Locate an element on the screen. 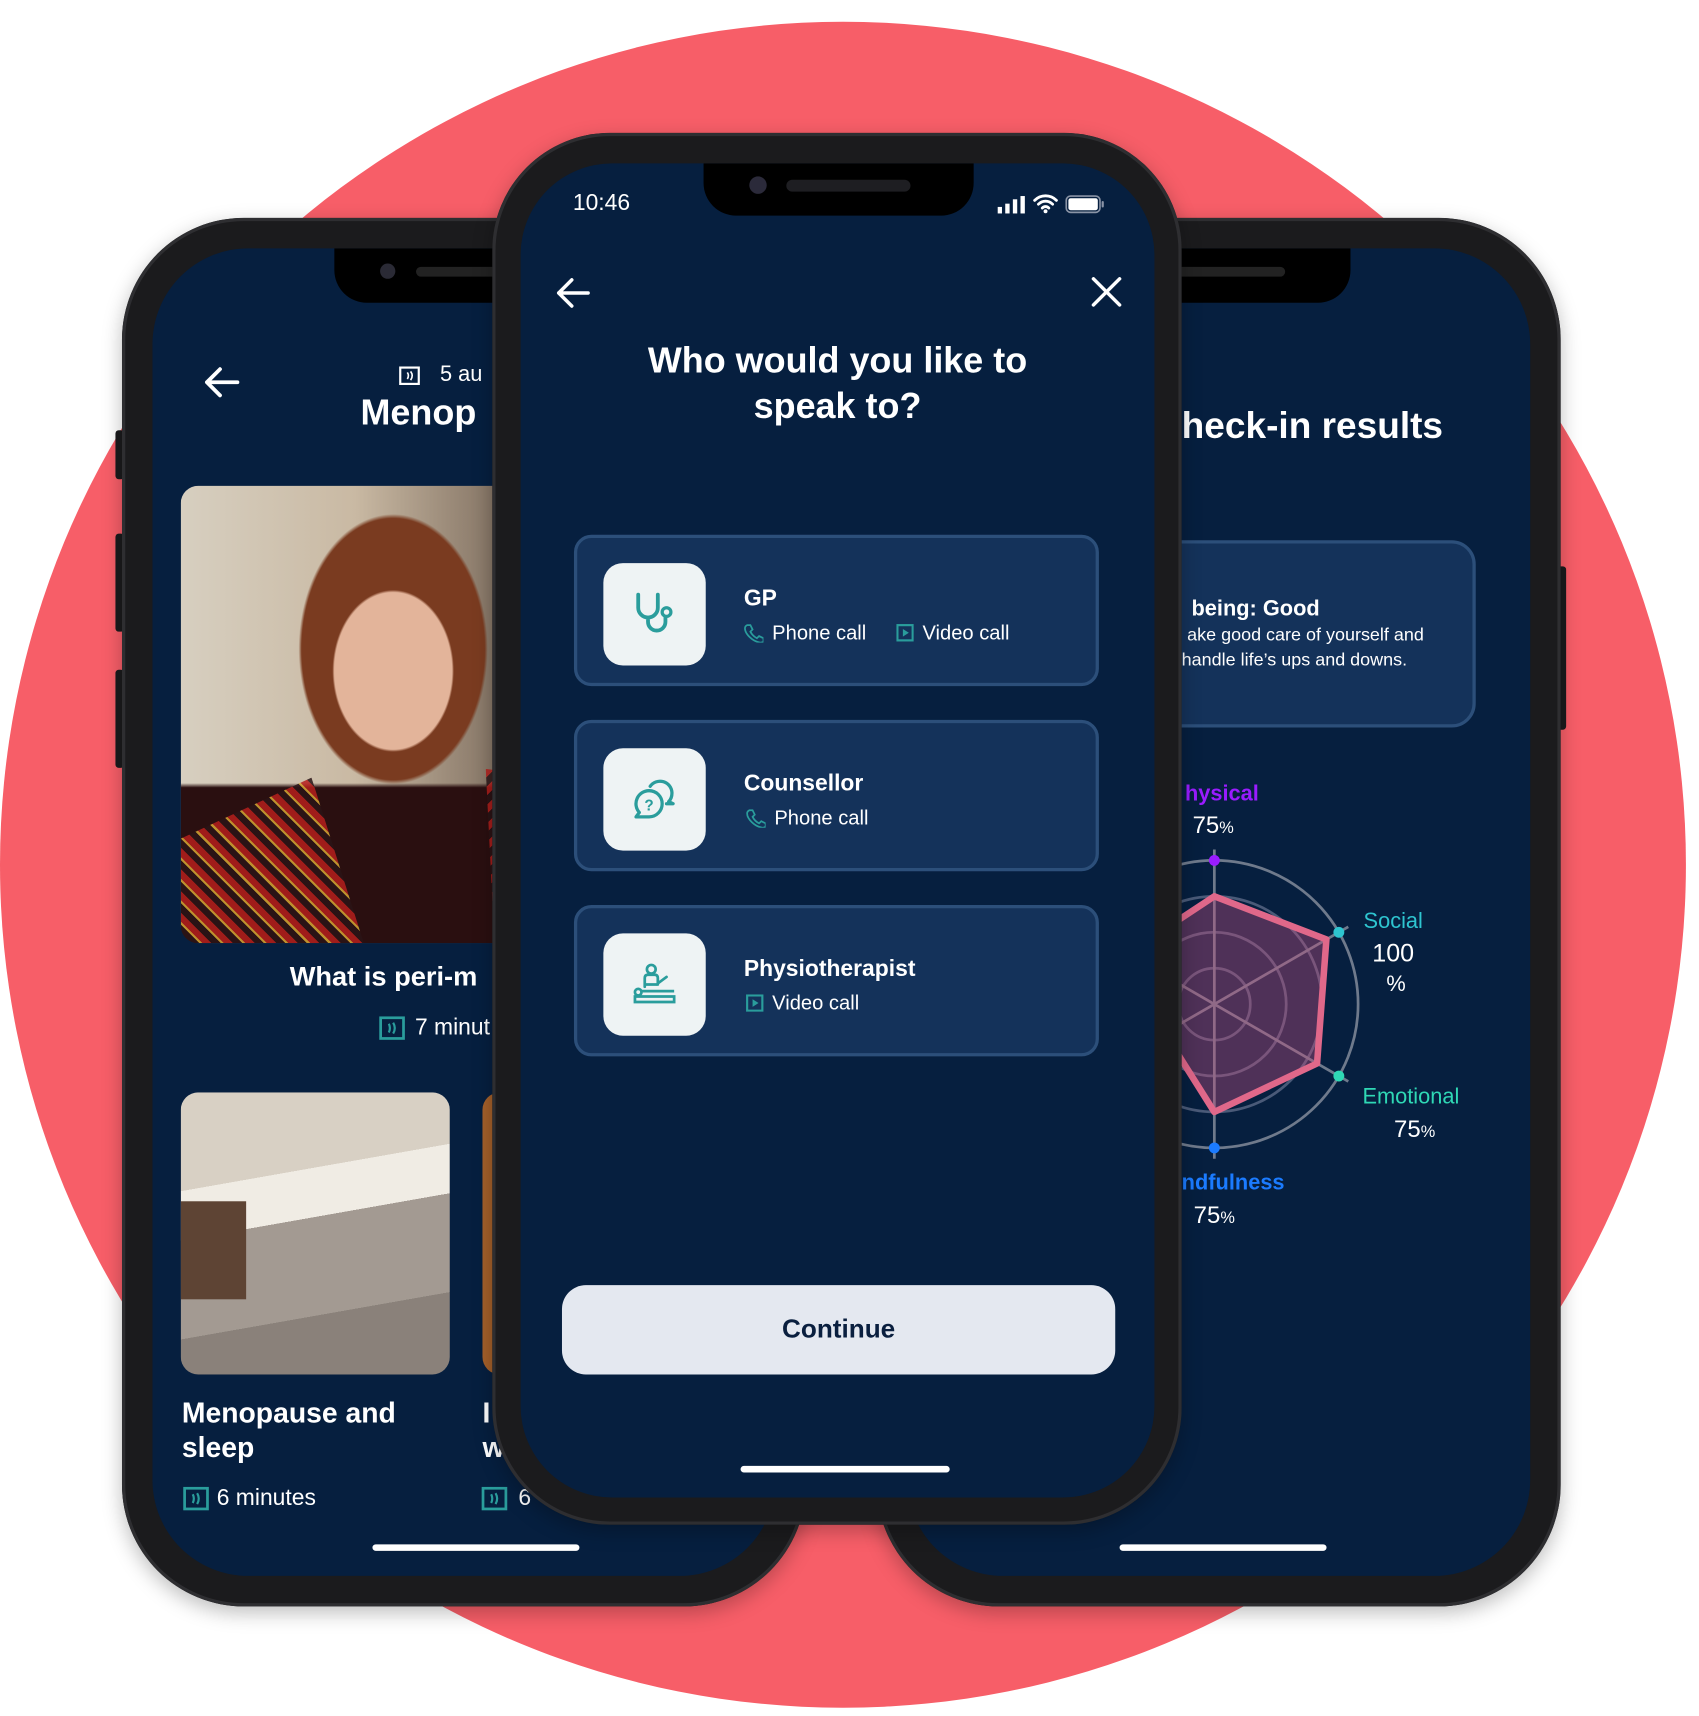  continue-button: Continue is located at coordinates (838, 1330).